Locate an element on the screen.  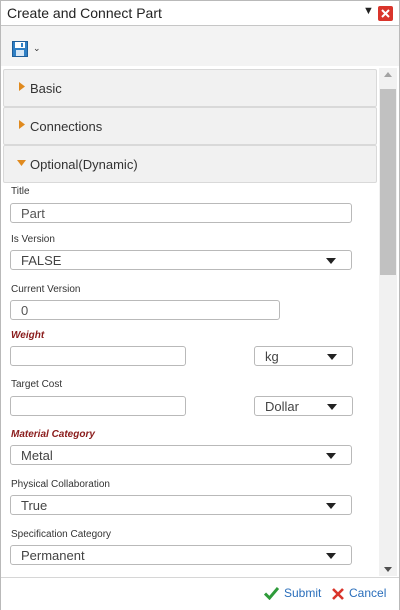
scroll-down-icon is located at coordinates (388, 569).